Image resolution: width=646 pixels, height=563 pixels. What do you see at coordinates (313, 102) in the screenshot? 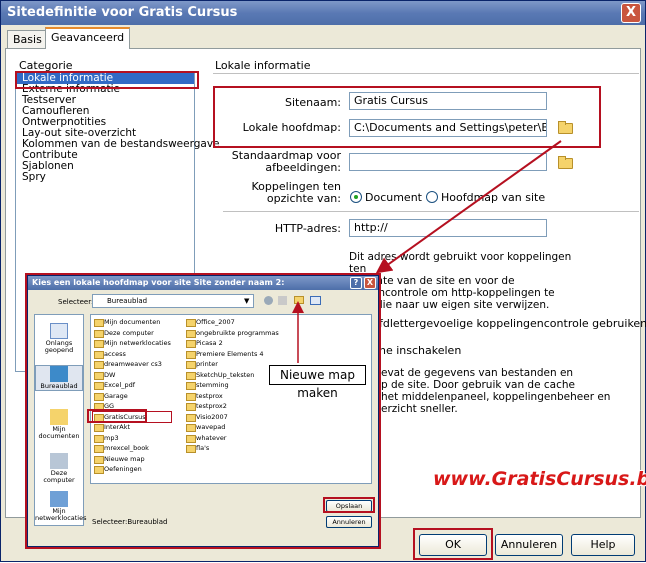
I see `site-name-label: Sitenaam:` at bounding box center [313, 102].